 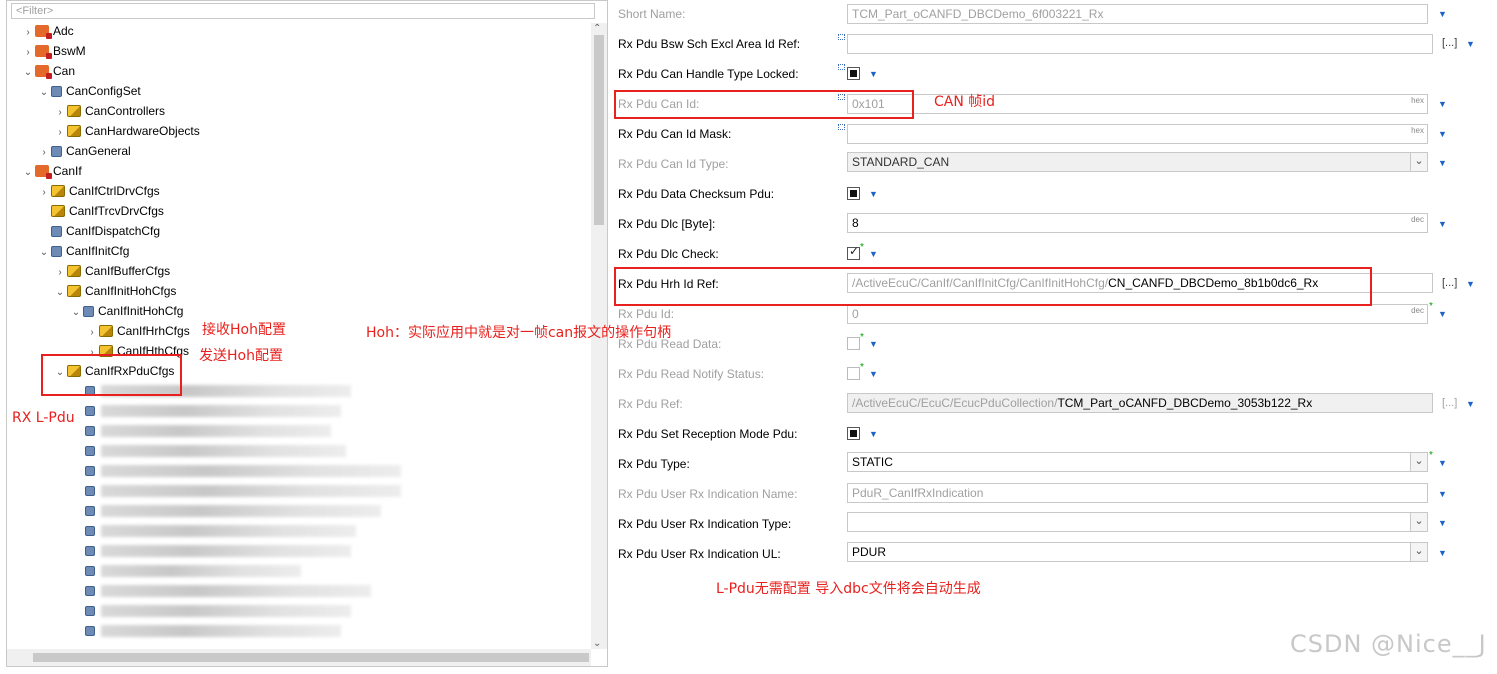 I want to click on pdu-type-select: STATIC ⌄, so click(x=1137, y=462).